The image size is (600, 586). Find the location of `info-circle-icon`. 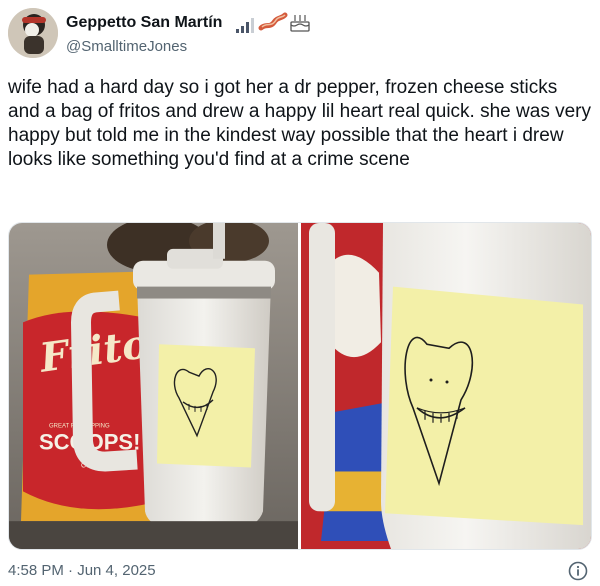

info-circle-icon is located at coordinates (578, 571).